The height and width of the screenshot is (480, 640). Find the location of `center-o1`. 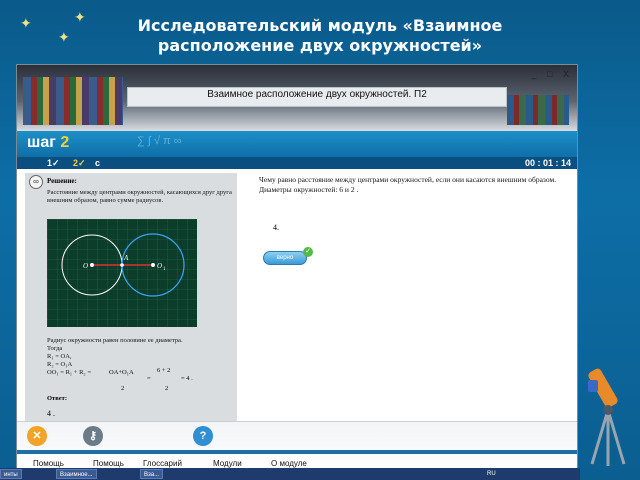

center-o1 is located at coordinates (153, 265).